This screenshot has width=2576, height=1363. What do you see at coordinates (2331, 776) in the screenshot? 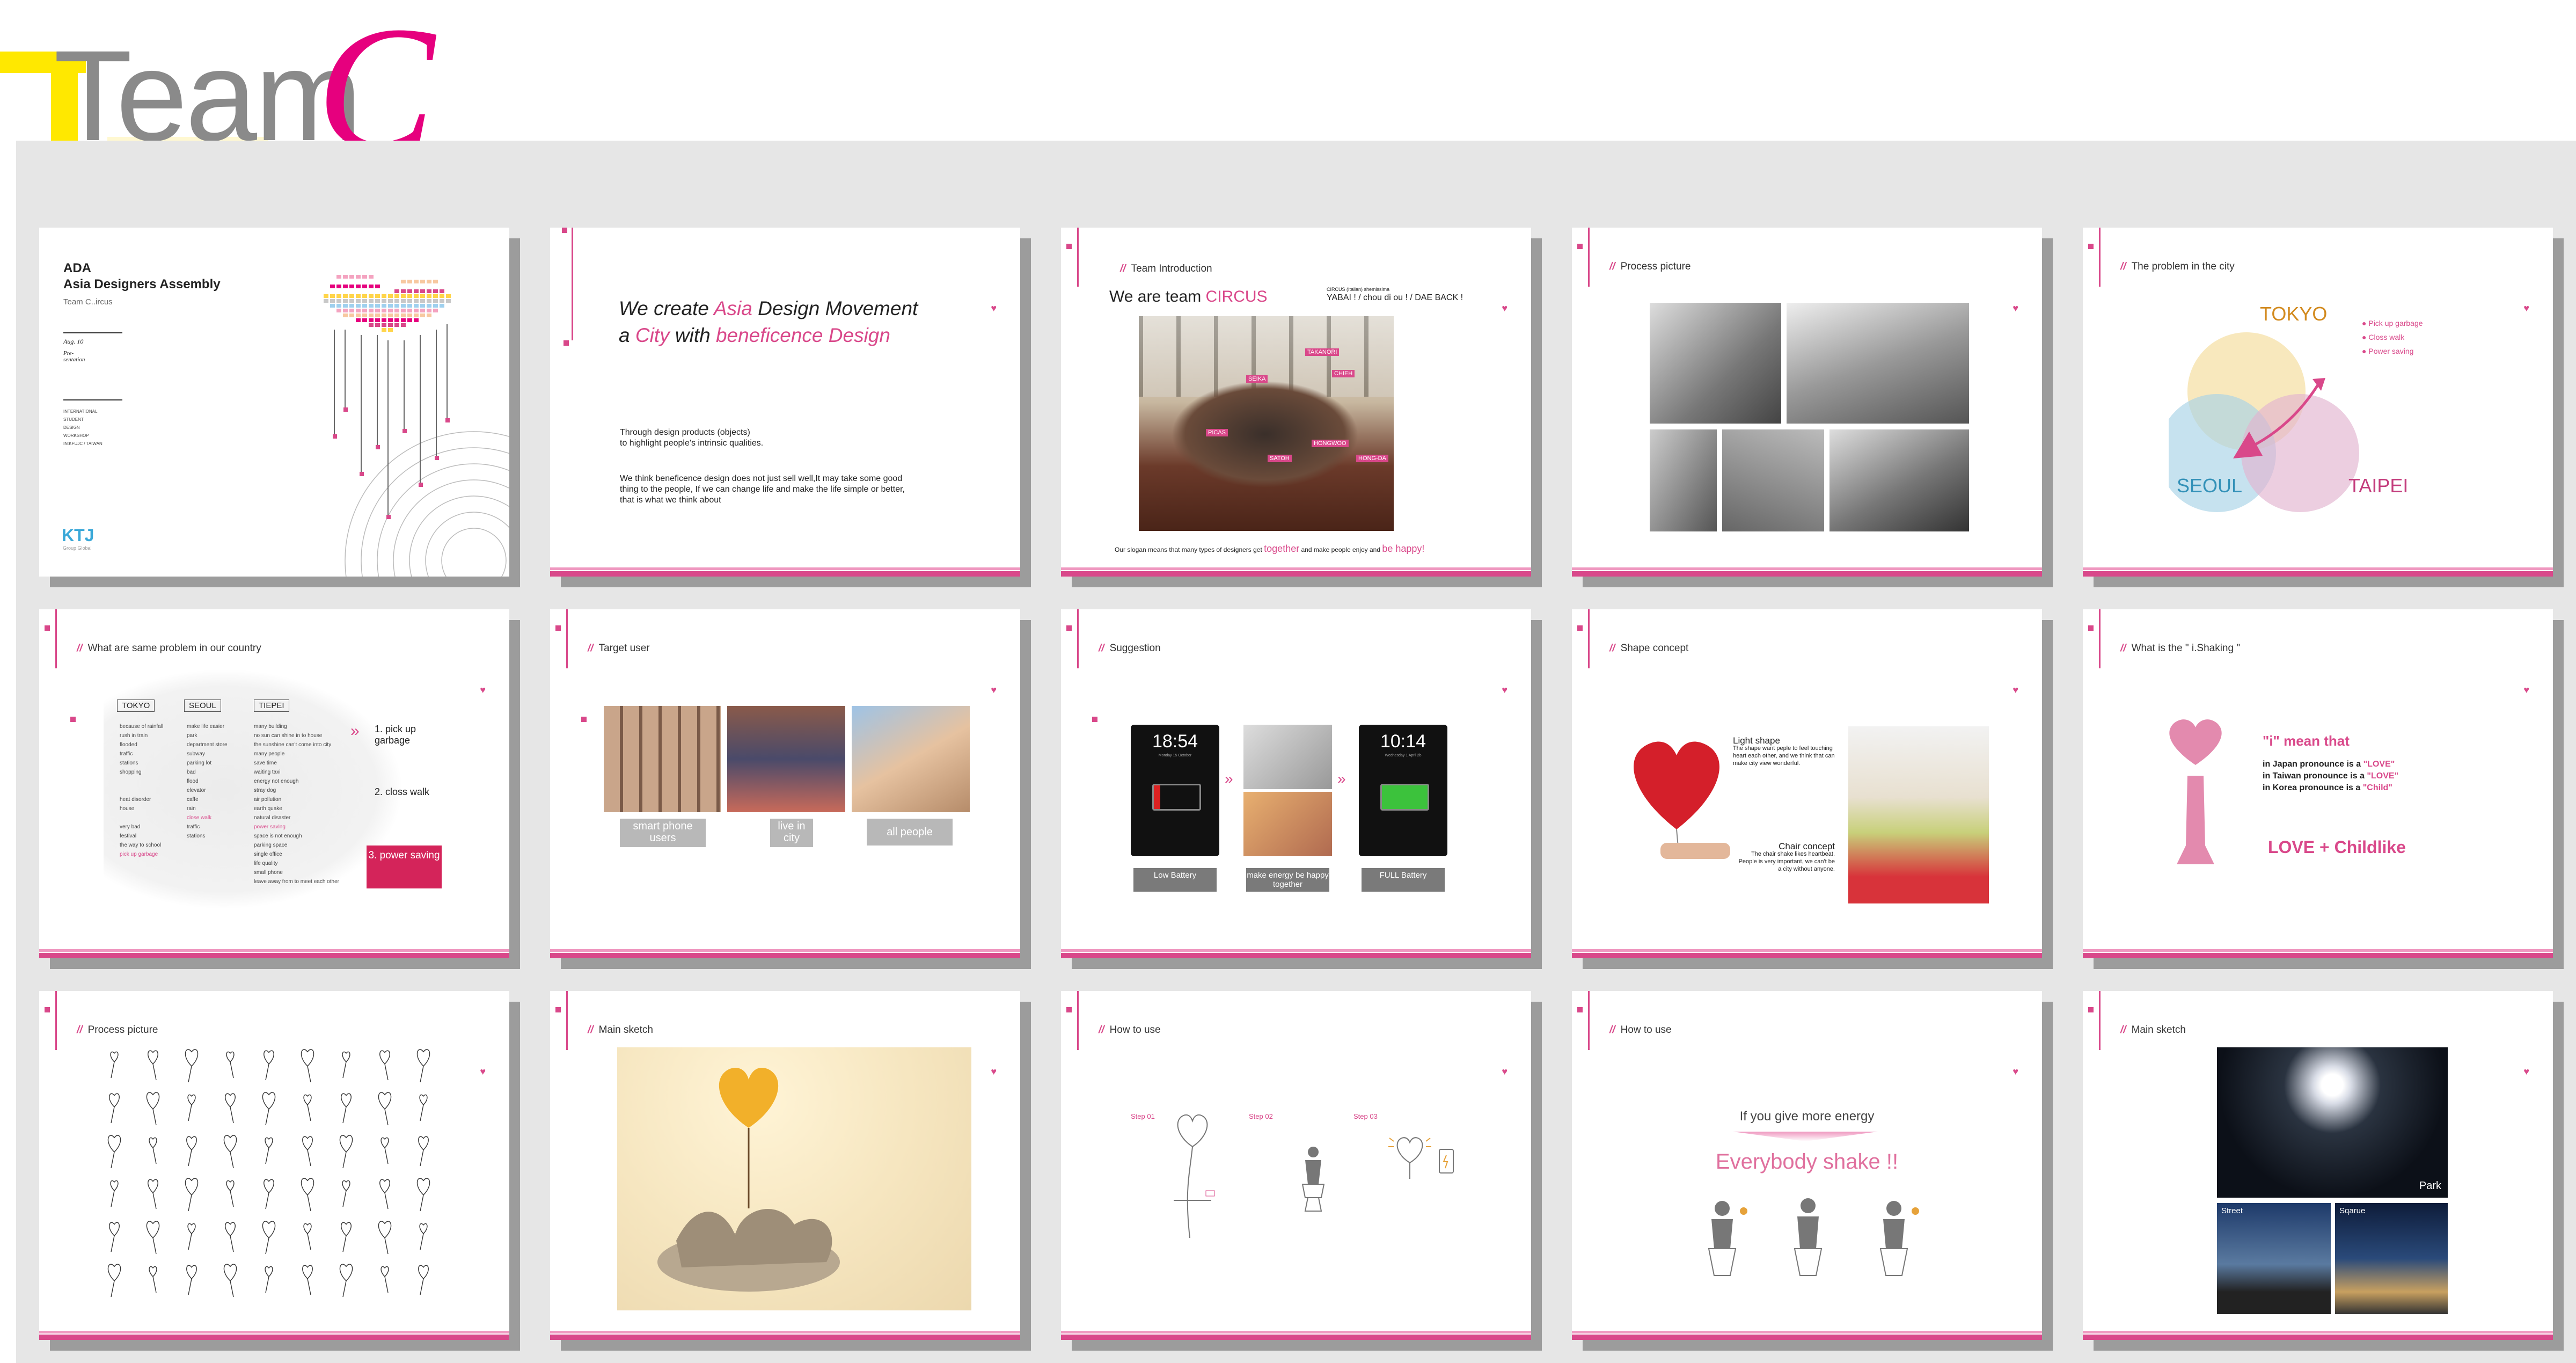
I see `meaning-row: in Taiwan pronounce is a "LOVE"` at bounding box center [2331, 776].